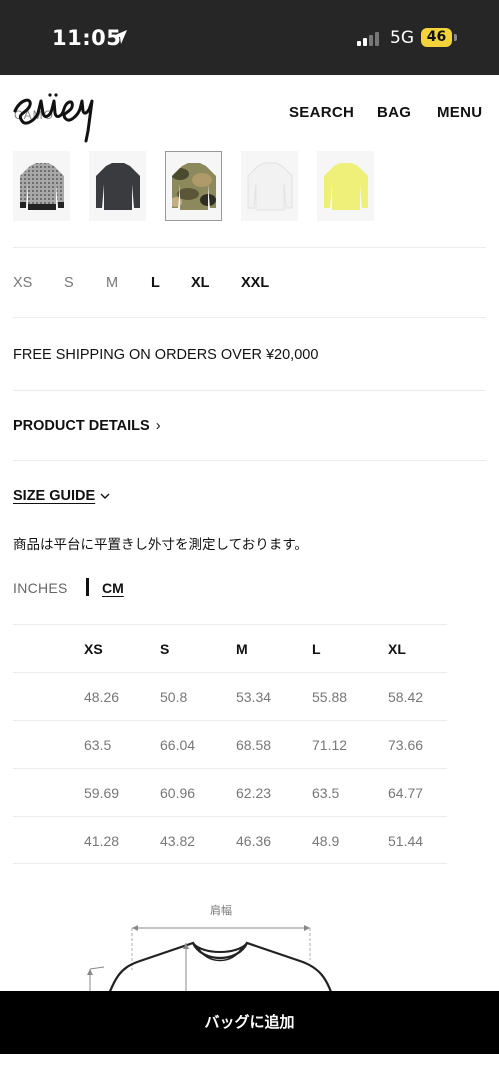 The height and width of the screenshot is (1080, 499). I want to click on add-to-bag-button: バッグに追加, so click(249, 1022).